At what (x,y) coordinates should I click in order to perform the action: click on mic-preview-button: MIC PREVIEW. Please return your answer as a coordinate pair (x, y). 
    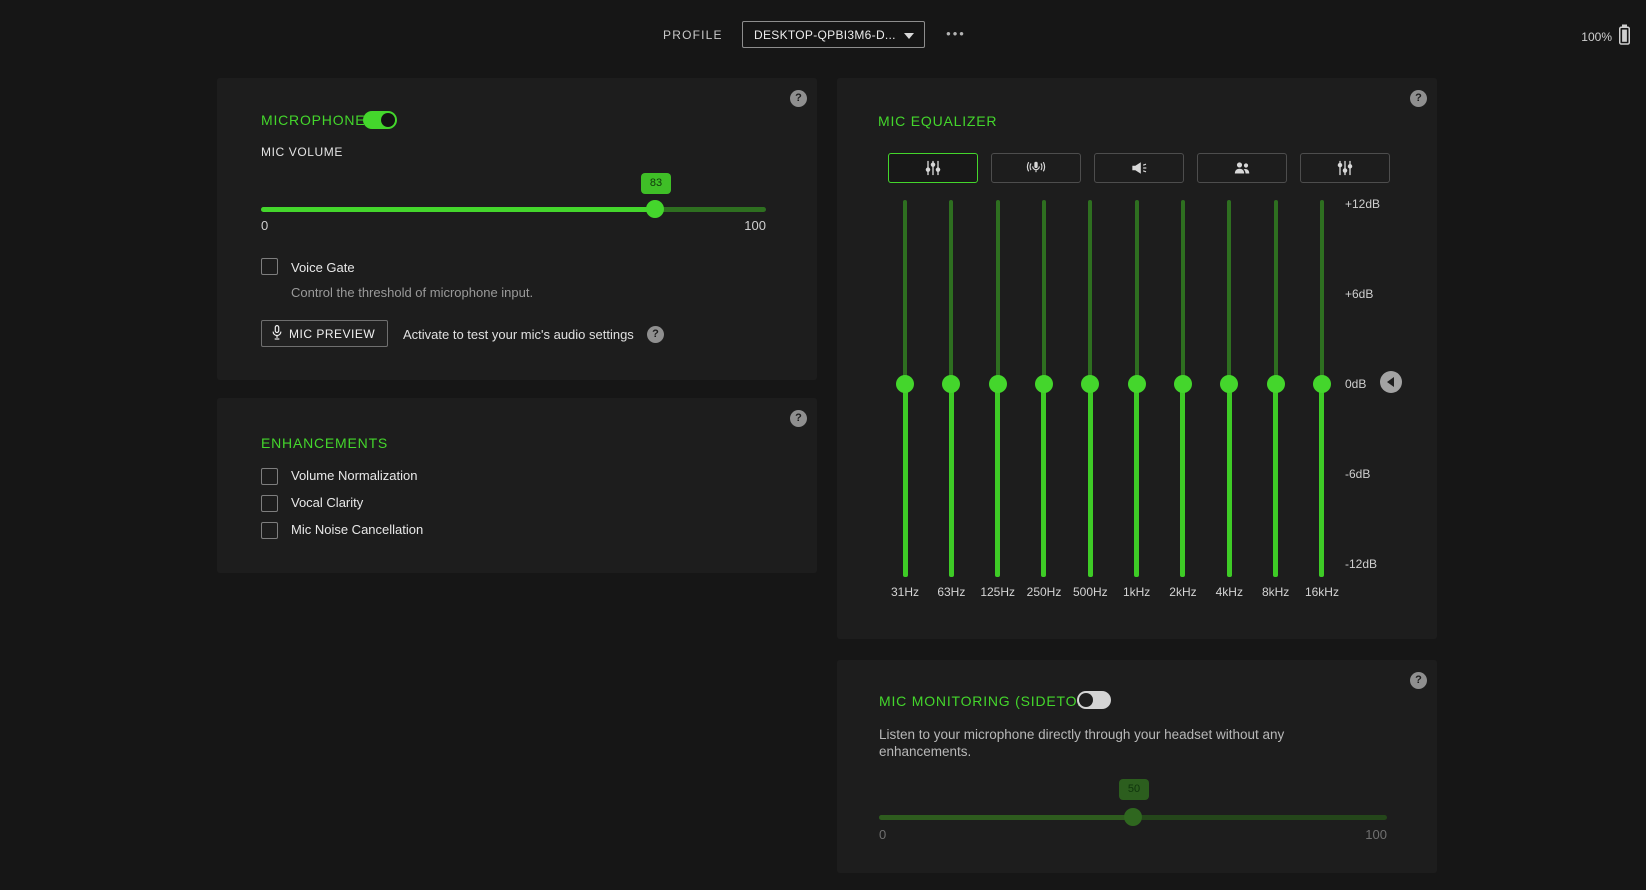
    Looking at the image, I should click on (325, 333).